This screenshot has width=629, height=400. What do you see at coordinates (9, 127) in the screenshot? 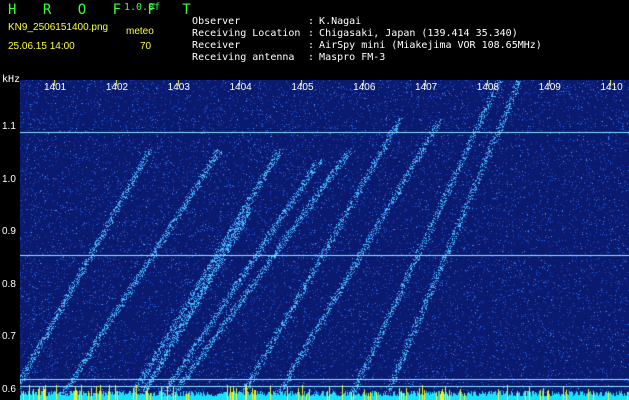
I see `y-tick-label: 1.1` at bounding box center [9, 127].